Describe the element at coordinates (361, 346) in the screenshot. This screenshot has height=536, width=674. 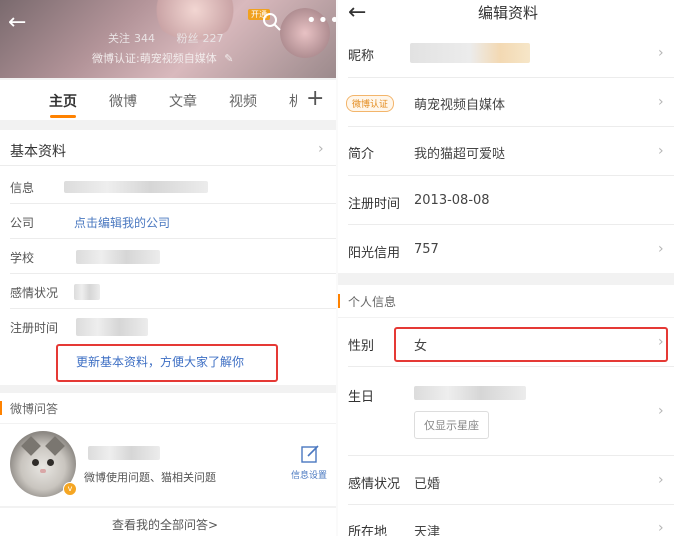
I see `gender-label: 性别` at that location.